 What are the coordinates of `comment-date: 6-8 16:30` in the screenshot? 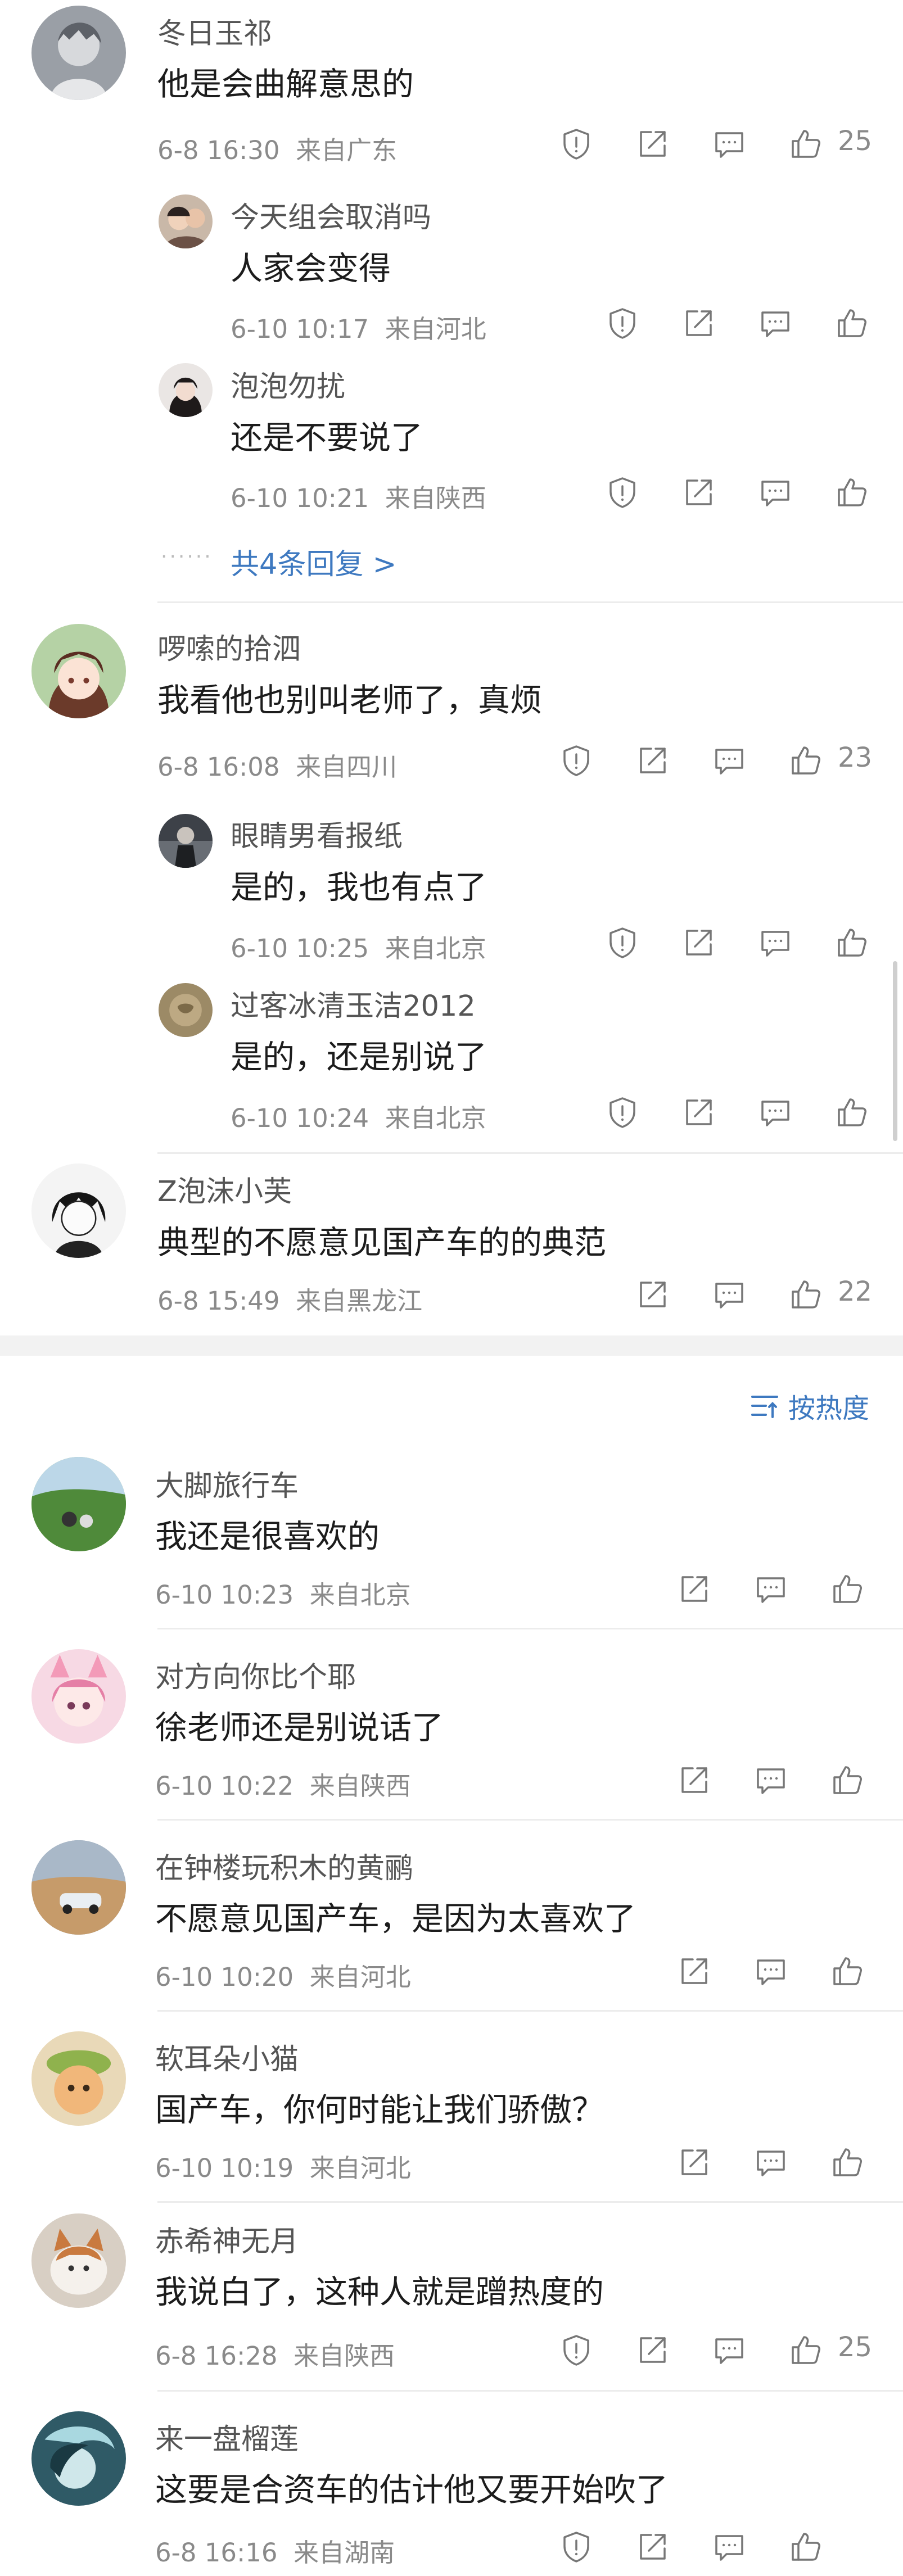 It's located at (218, 150).